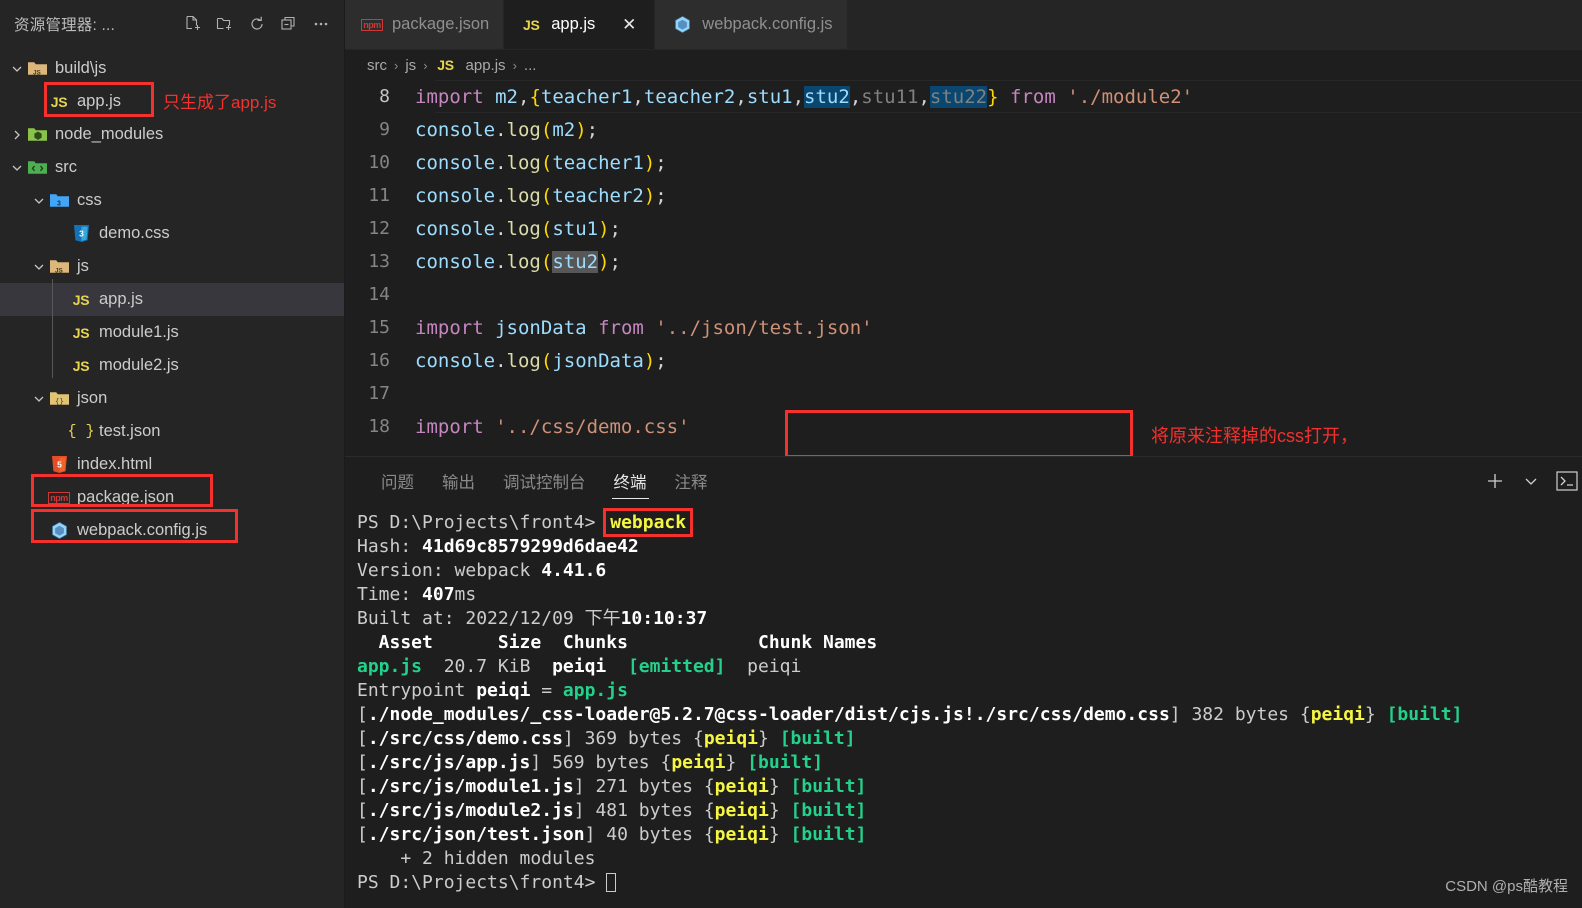 The width and height of the screenshot is (1582, 908). I want to click on tree-item-label: module2.js, so click(139, 365).